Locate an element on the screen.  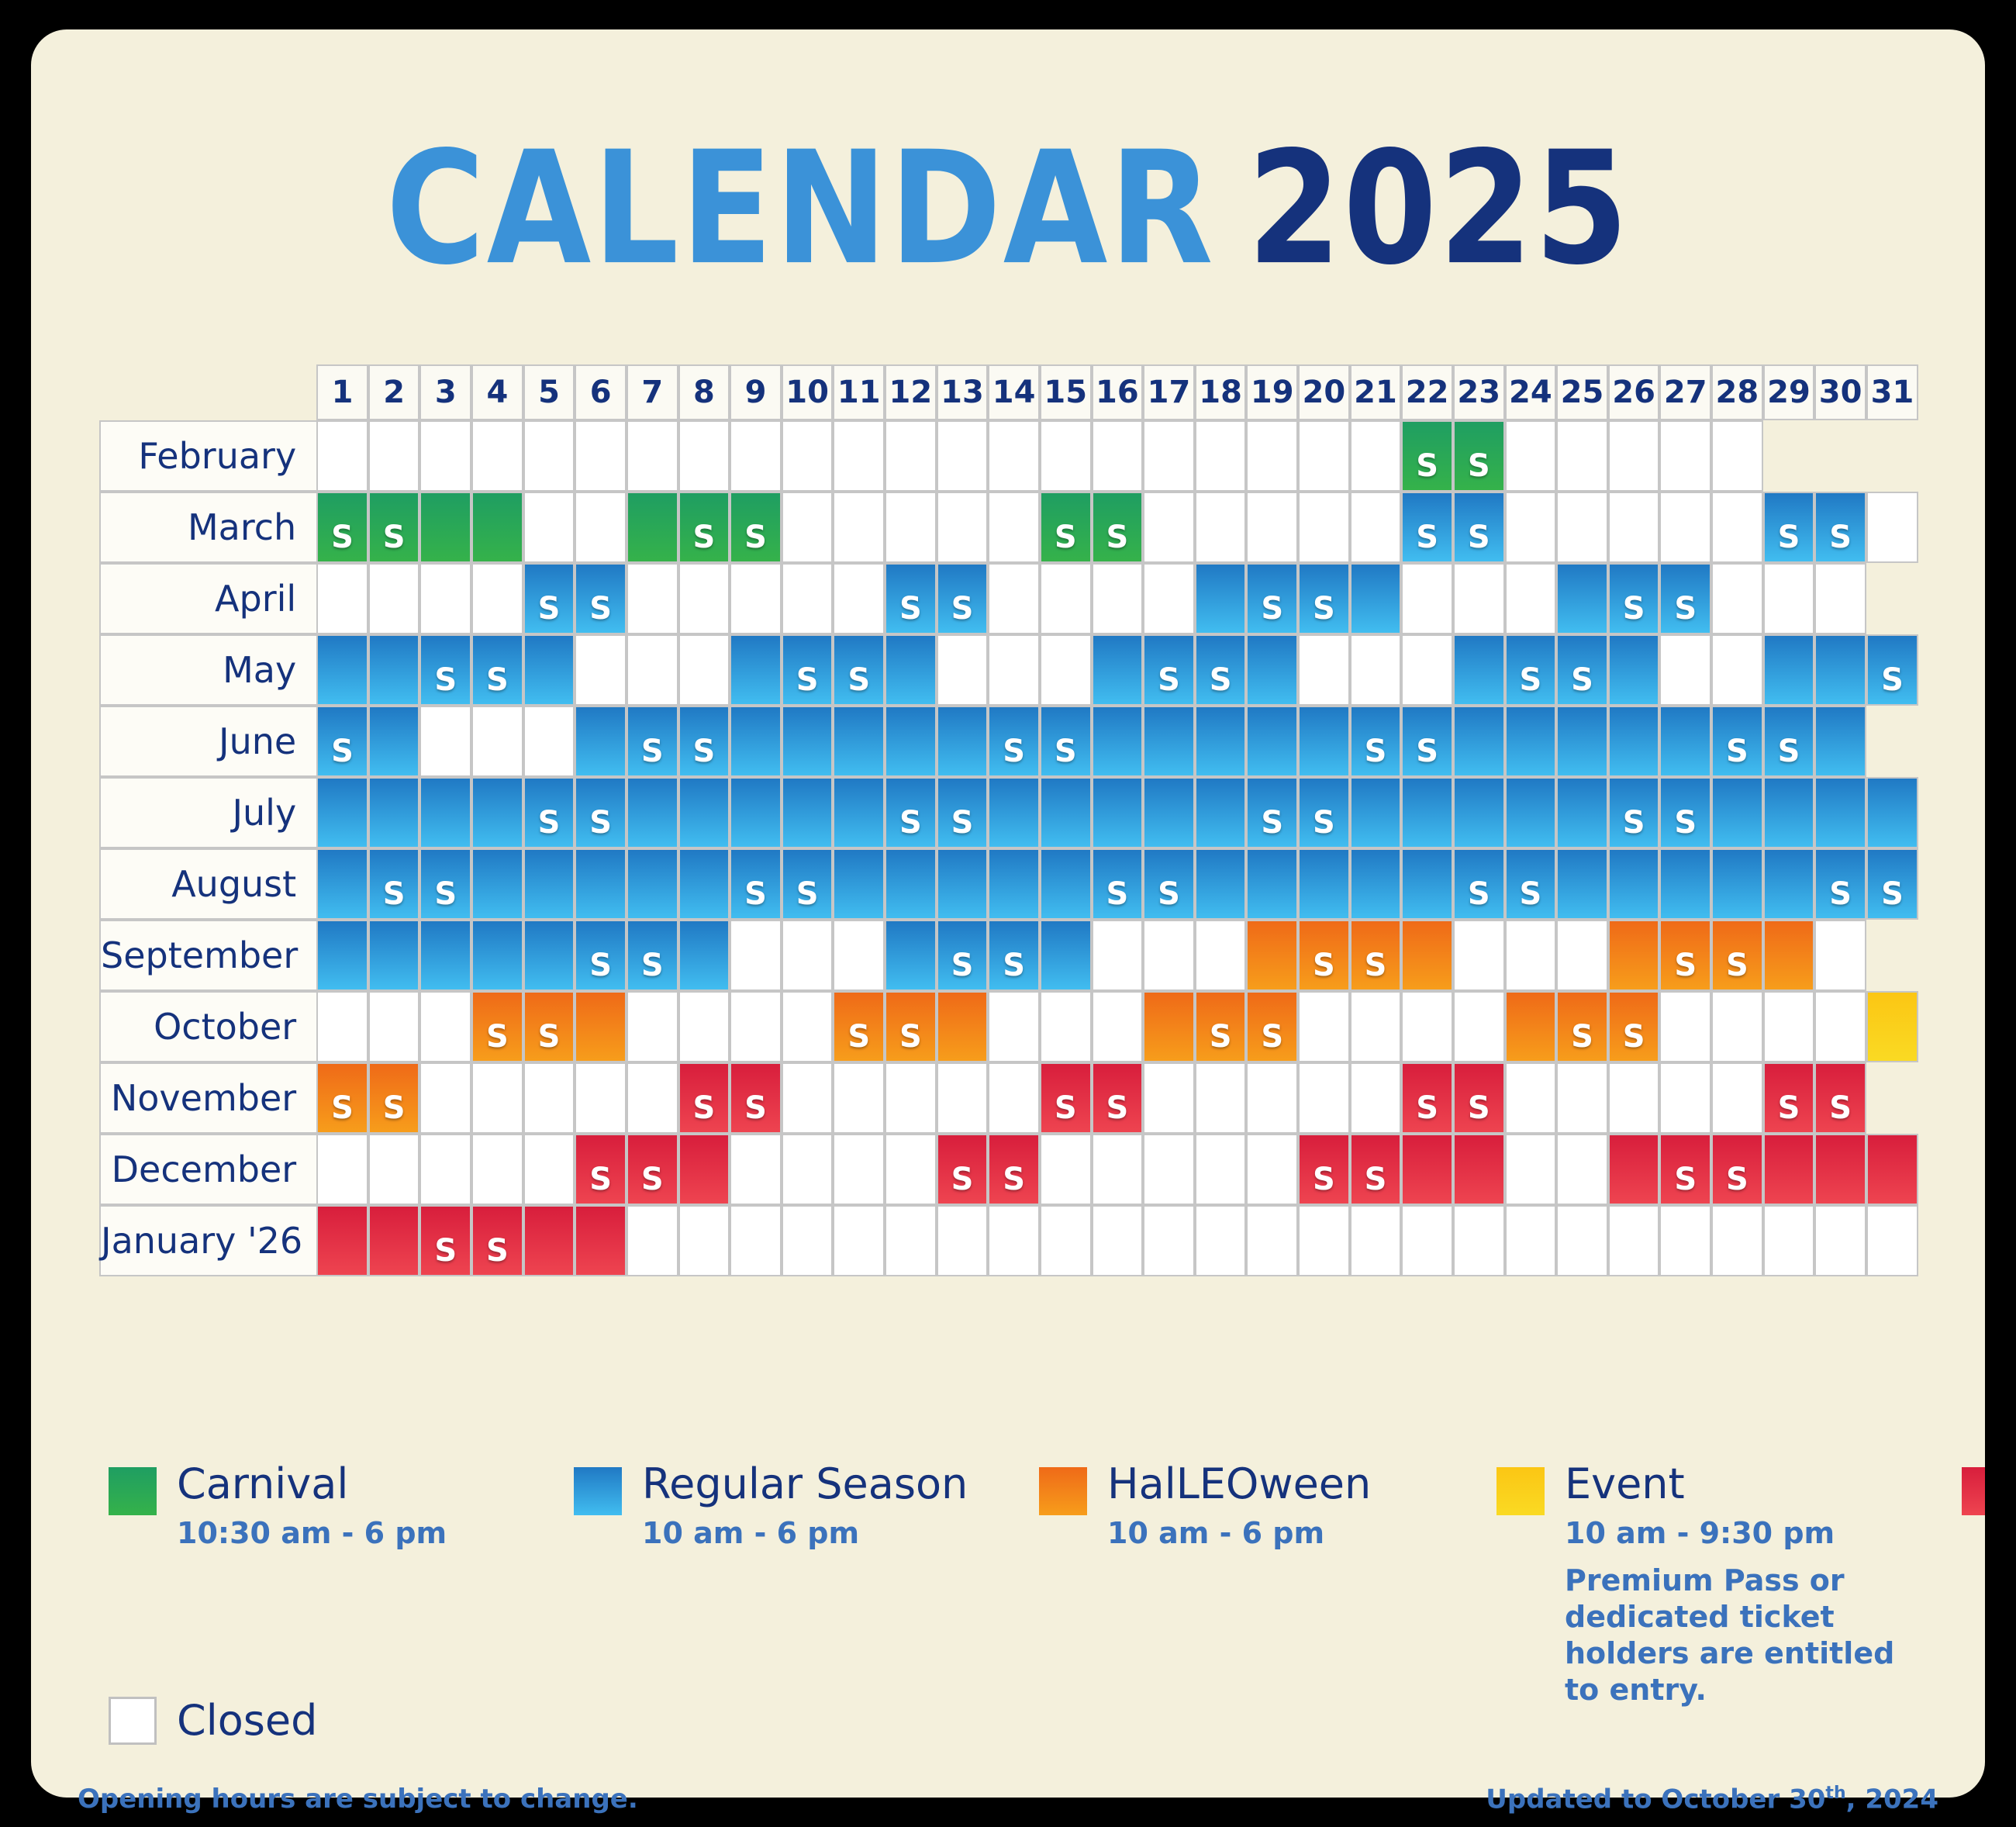
day-cell-24: S is located at coordinates (1530, 670).